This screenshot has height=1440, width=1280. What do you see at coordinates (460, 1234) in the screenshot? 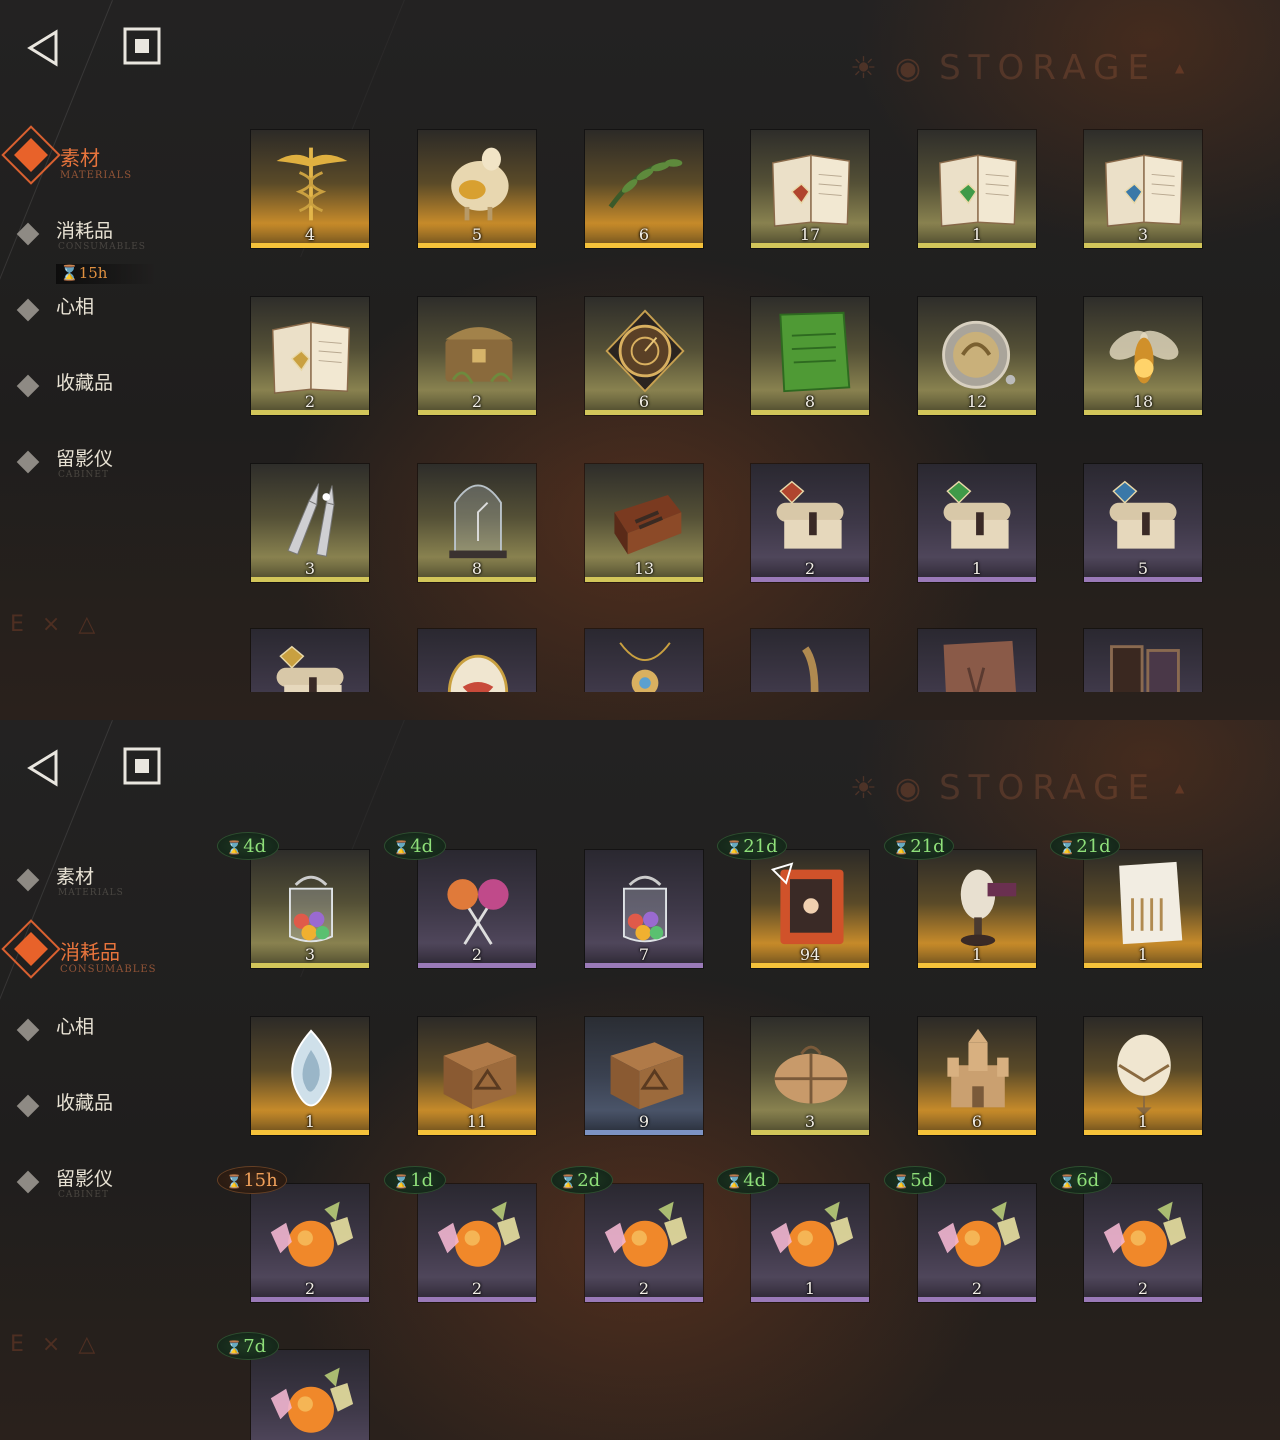
I see `item-slot: 2 ⌛1d` at bounding box center [460, 1234].